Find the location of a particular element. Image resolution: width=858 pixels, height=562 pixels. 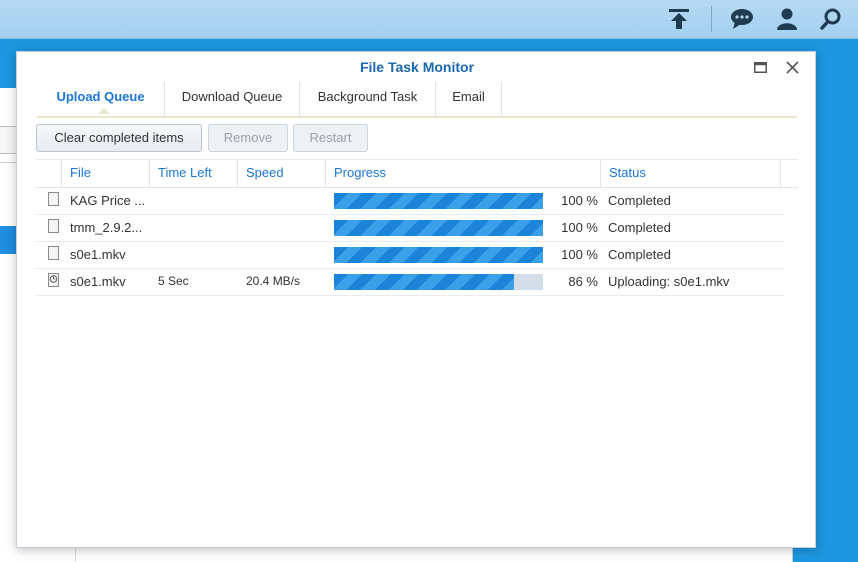

clock-file-icon is located at coordinates (53, 280).